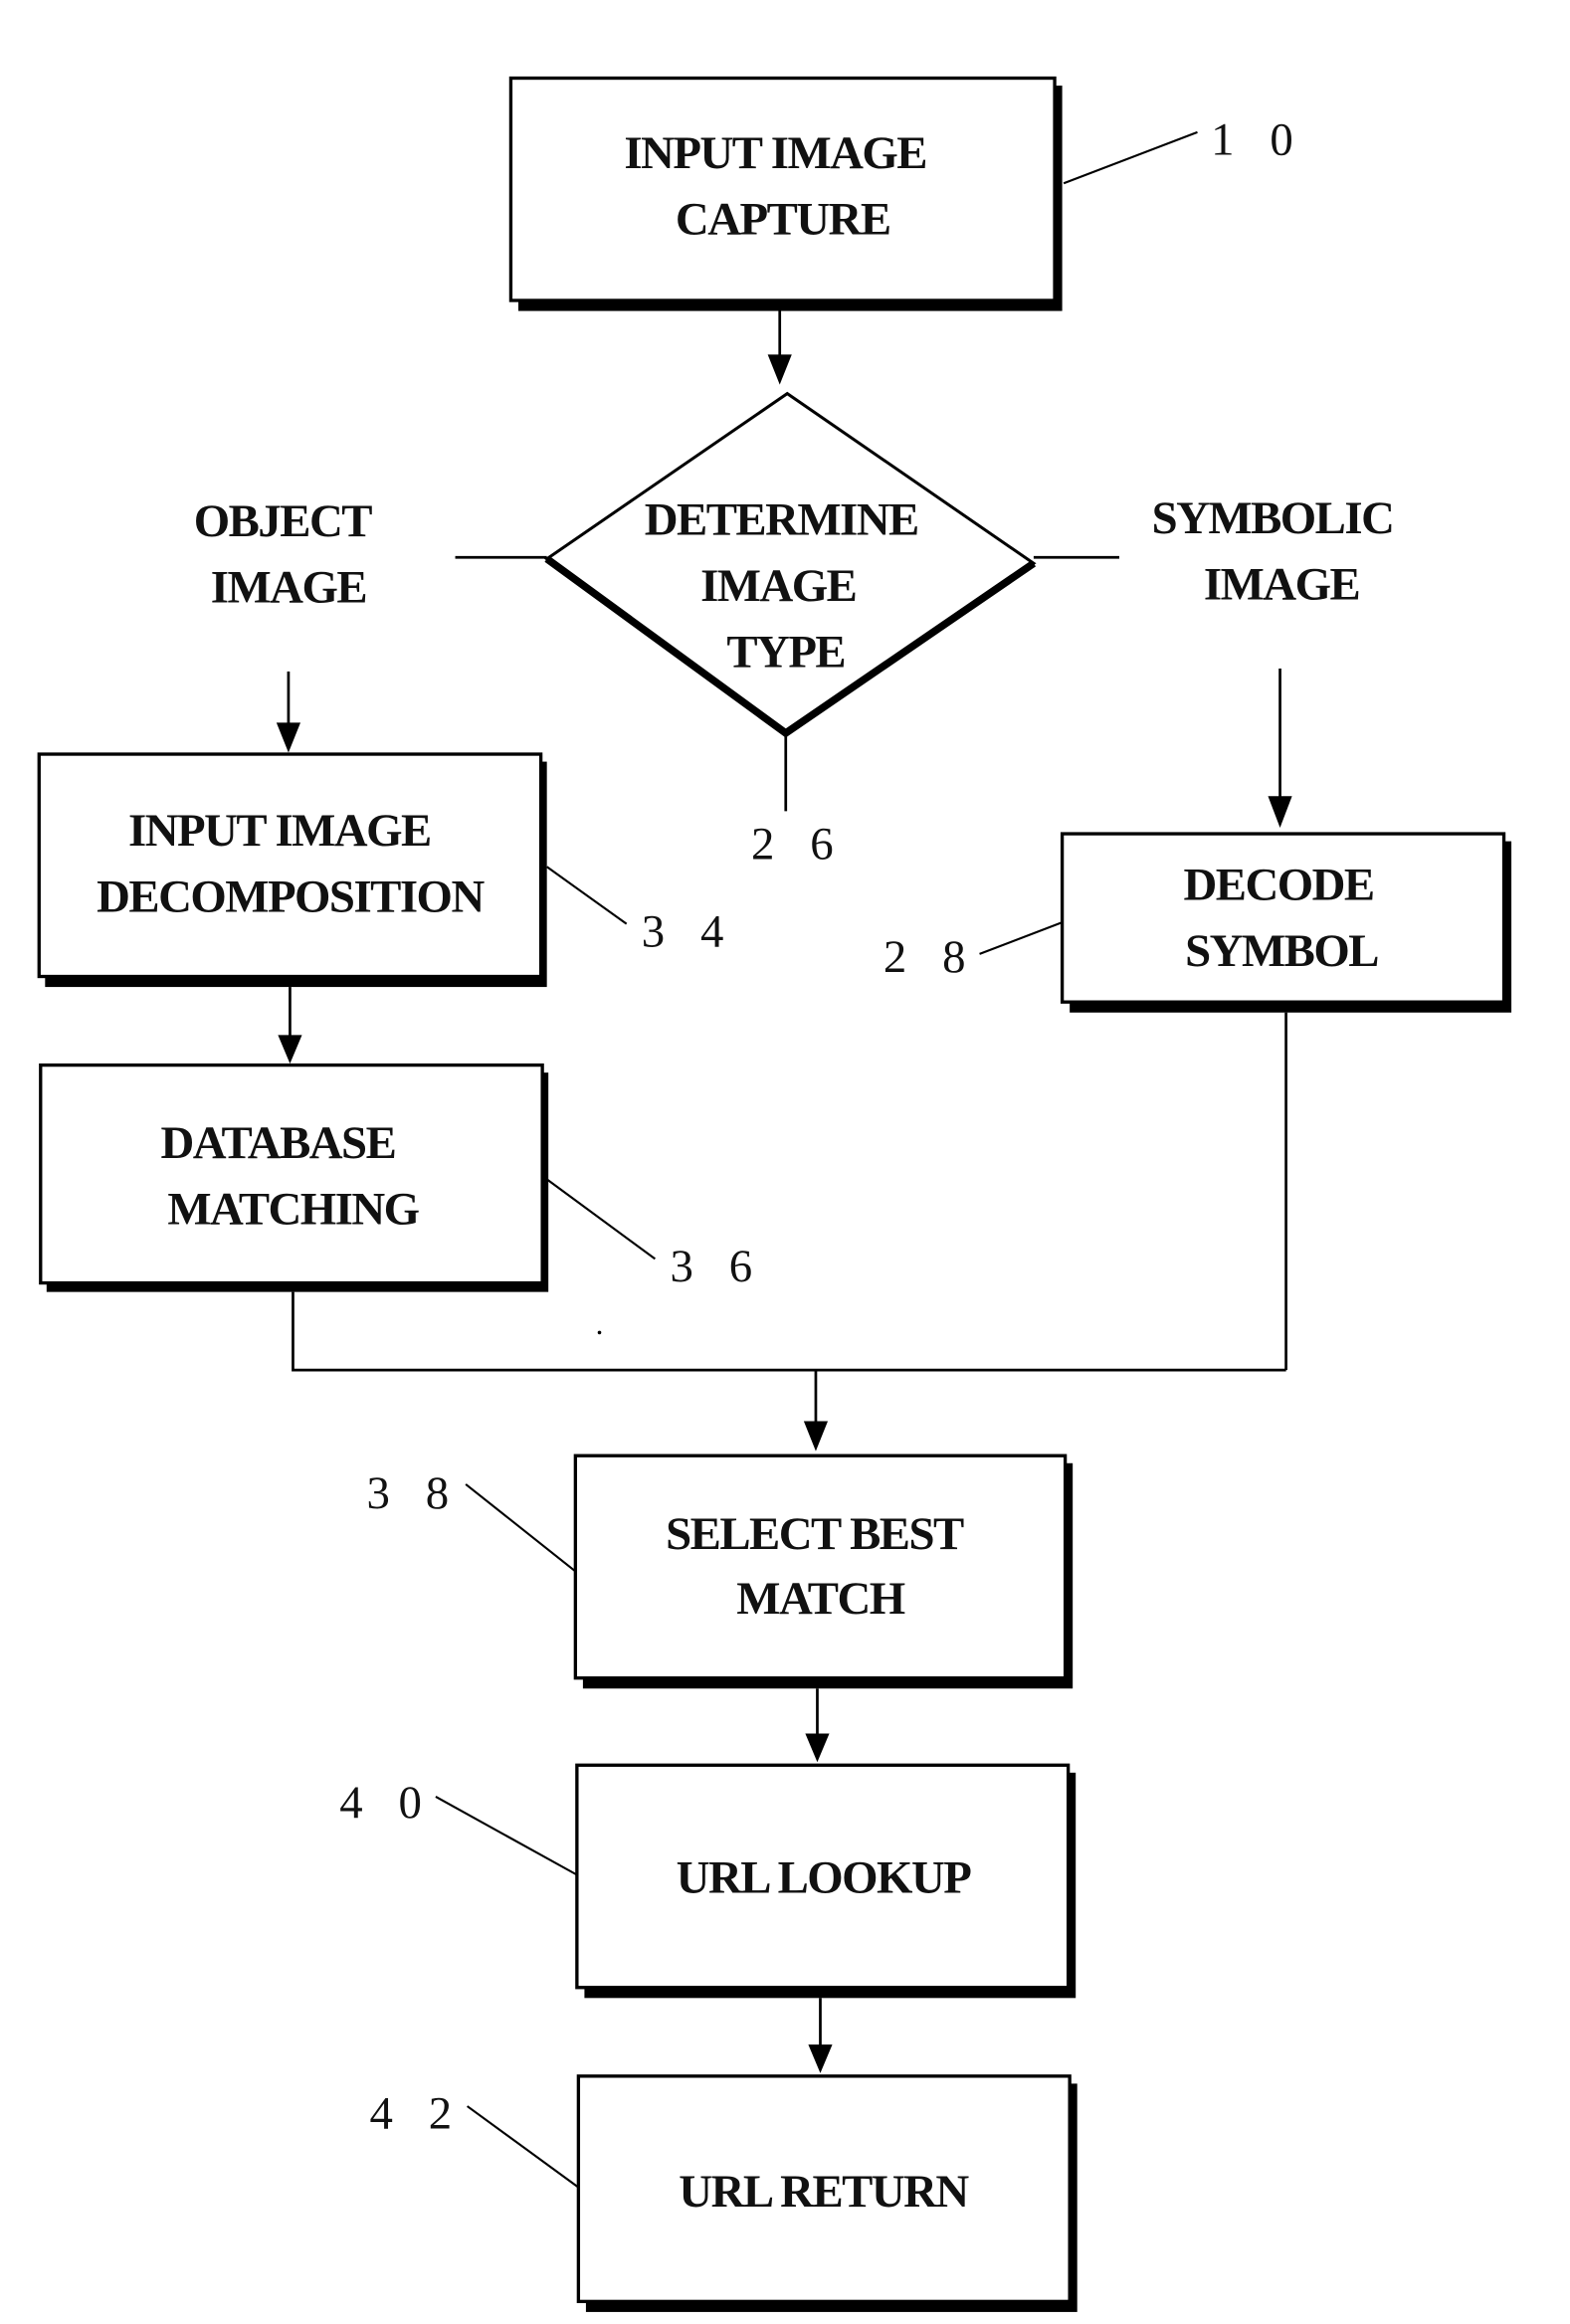  I want to click on edge-matching-merge, so click(789, 1331).